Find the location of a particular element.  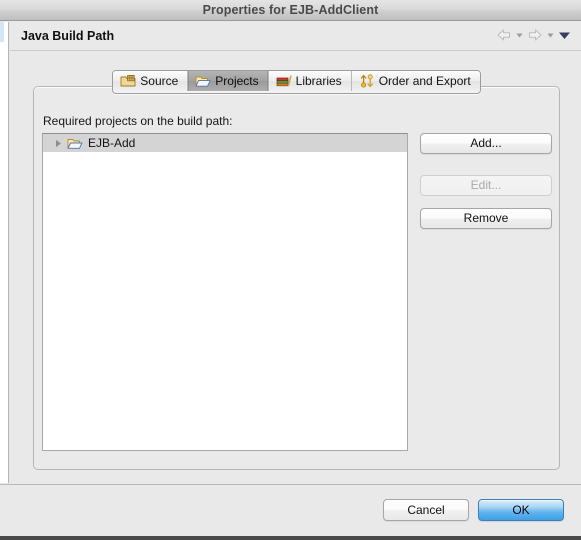

tab-order-and-export: Order and Export is located at coordinates (415, 81).